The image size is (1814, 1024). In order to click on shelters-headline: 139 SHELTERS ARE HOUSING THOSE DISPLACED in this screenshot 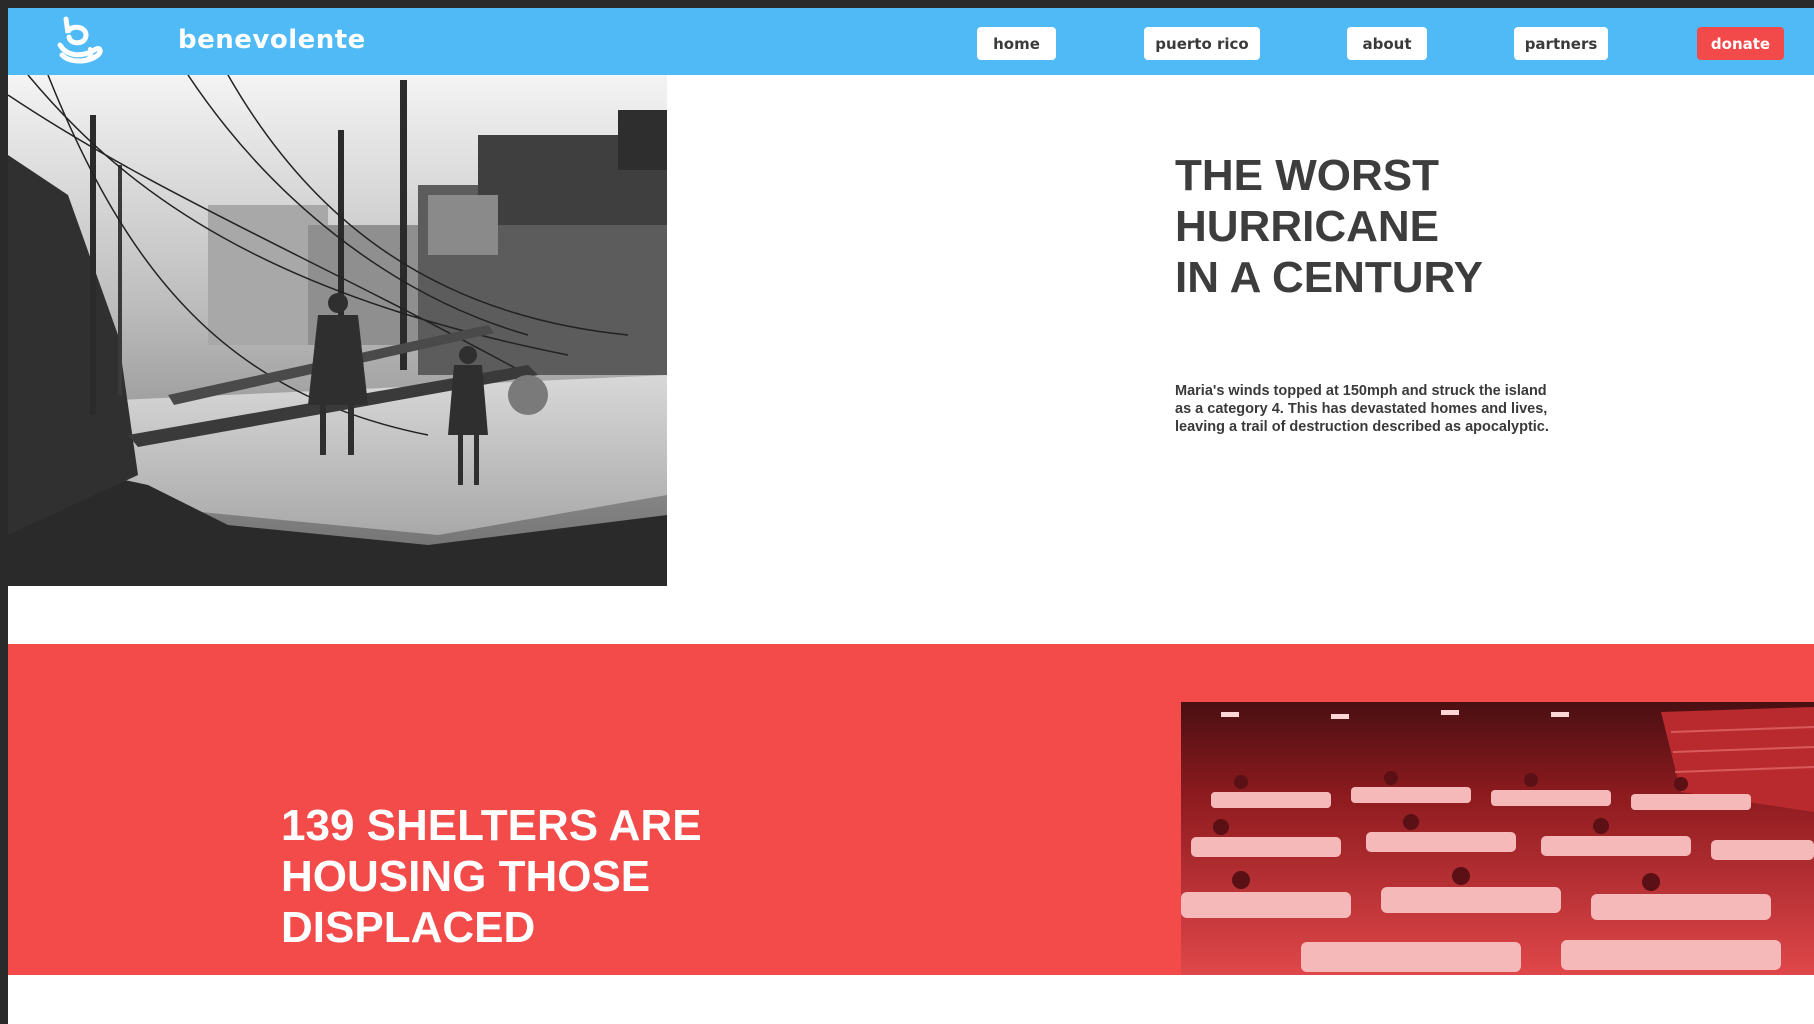, I will do `click(561, 876)`.